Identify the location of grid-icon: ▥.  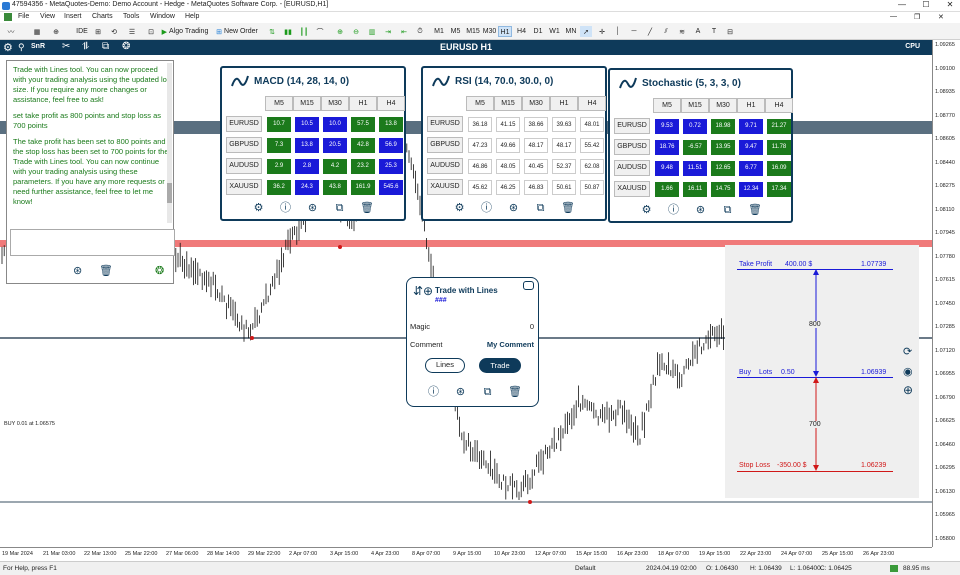
(372, 31).